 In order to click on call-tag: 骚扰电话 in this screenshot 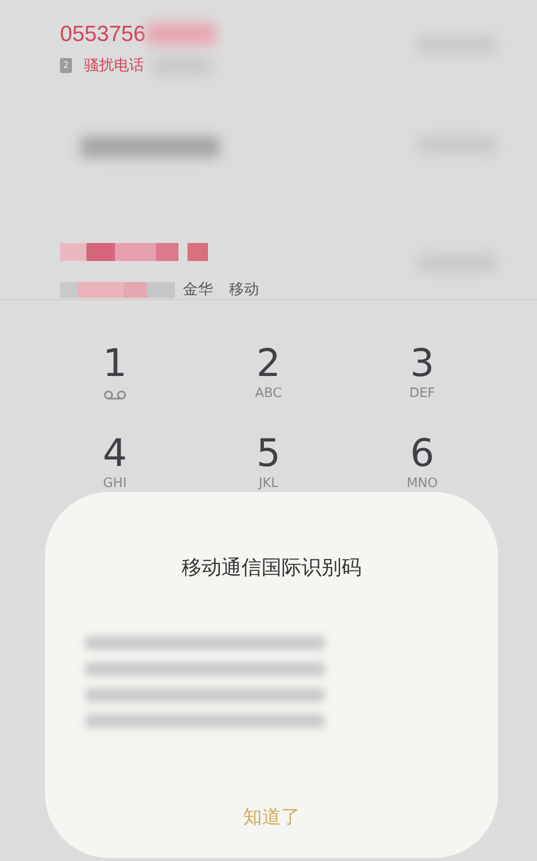, I will do `click(114, 65)`.